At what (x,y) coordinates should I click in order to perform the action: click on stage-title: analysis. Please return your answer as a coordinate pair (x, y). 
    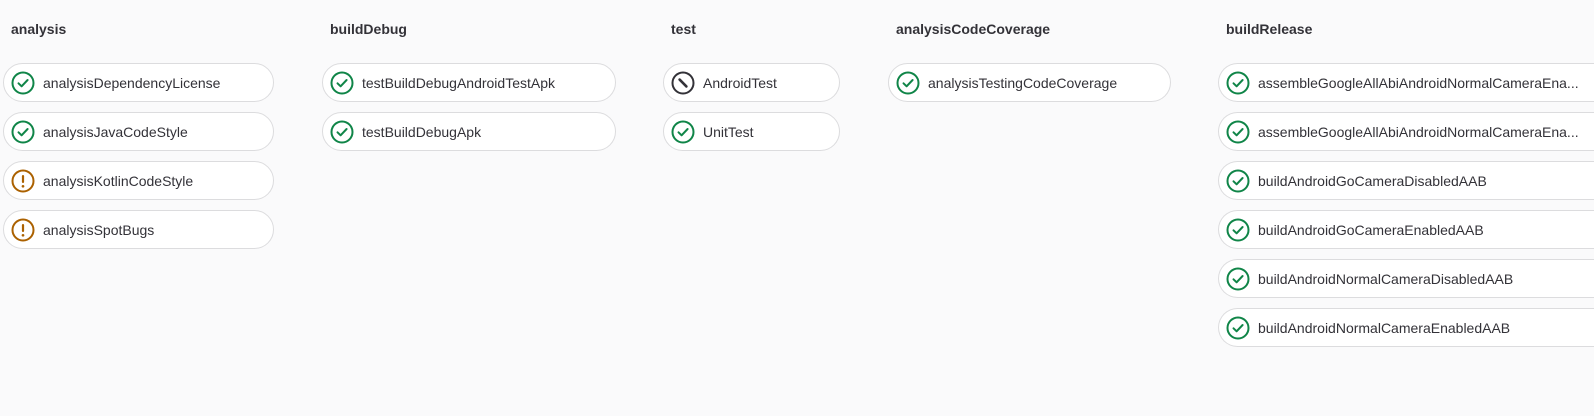
    Looking at the image, I should click on (39, 29).